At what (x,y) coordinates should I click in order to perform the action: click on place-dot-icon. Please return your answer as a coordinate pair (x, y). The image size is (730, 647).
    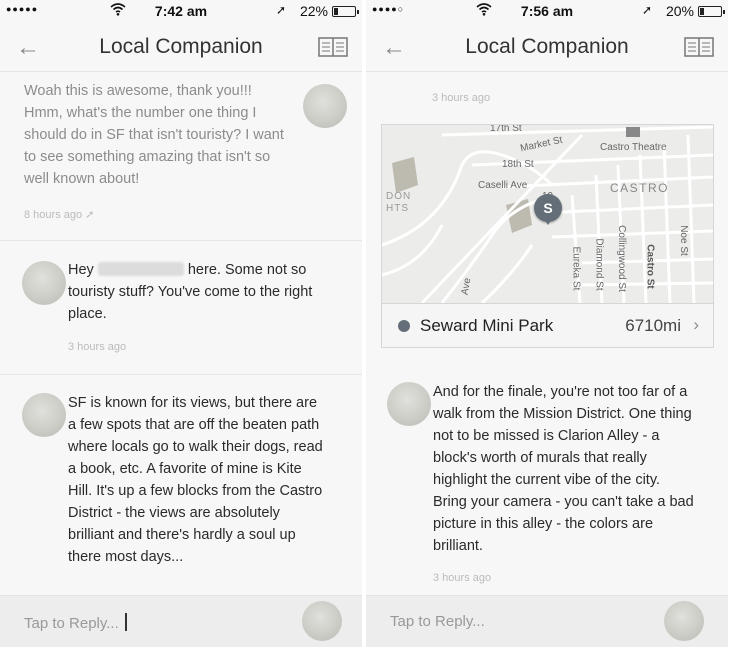
    Looking at the image, I should click on (404, 326).